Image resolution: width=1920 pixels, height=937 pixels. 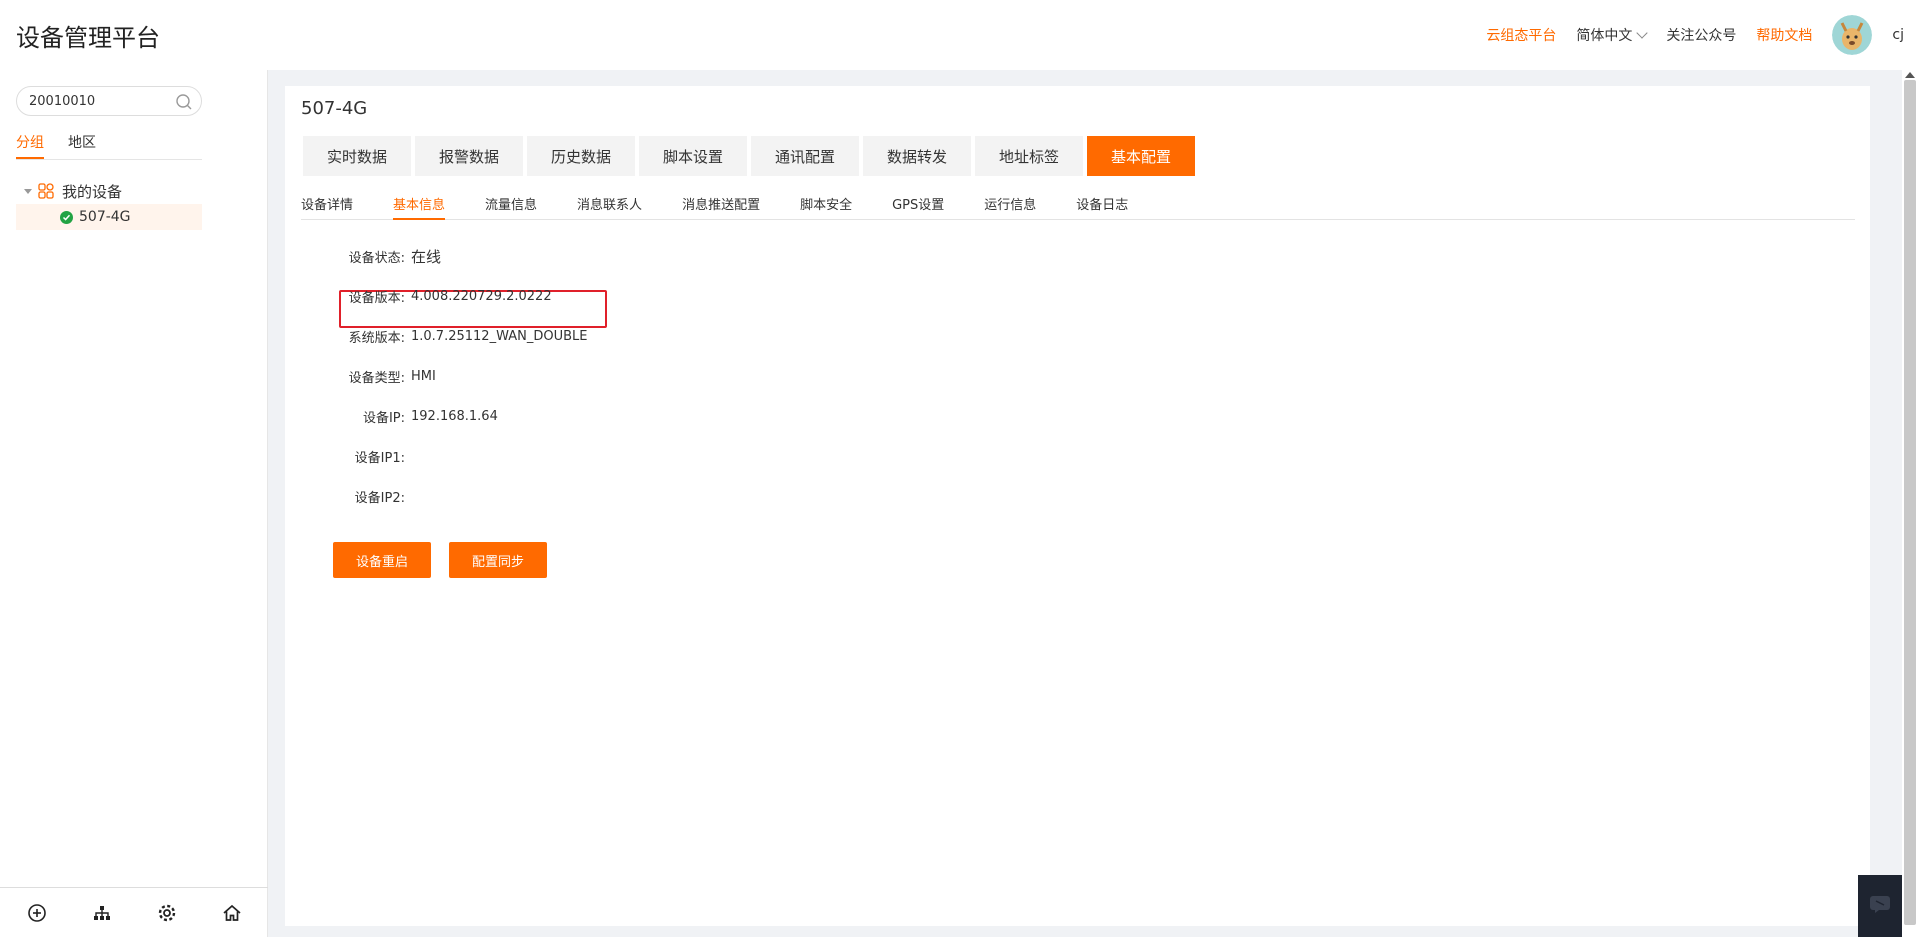 I want to click on info-row-system-version: 系统版本: 1.0.7.25112_WAN_DOUBLE, so click(x=436, y=336).